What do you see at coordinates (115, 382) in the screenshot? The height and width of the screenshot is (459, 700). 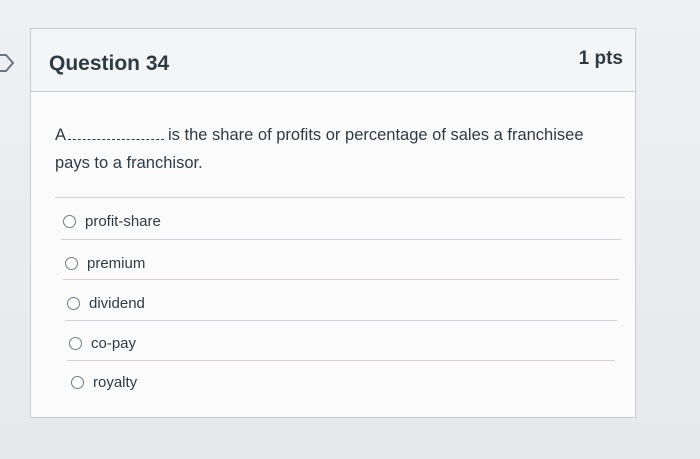 I see `answer-label: royalty` at bounding box center [115, 382].